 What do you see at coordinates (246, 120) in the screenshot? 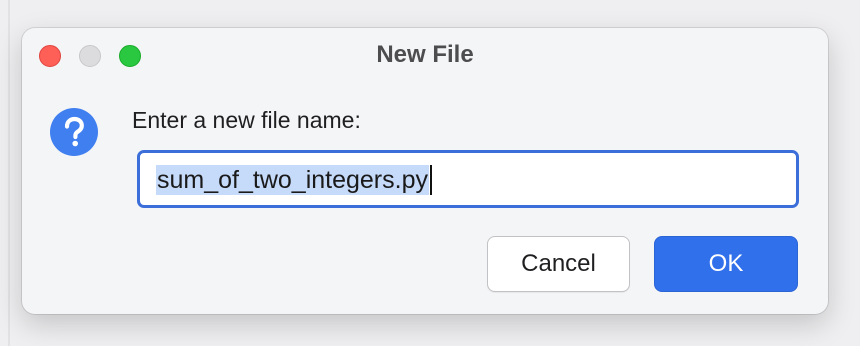
I see `file-name-prompt: Enter a new file name:` at bounding box center [246, 120].